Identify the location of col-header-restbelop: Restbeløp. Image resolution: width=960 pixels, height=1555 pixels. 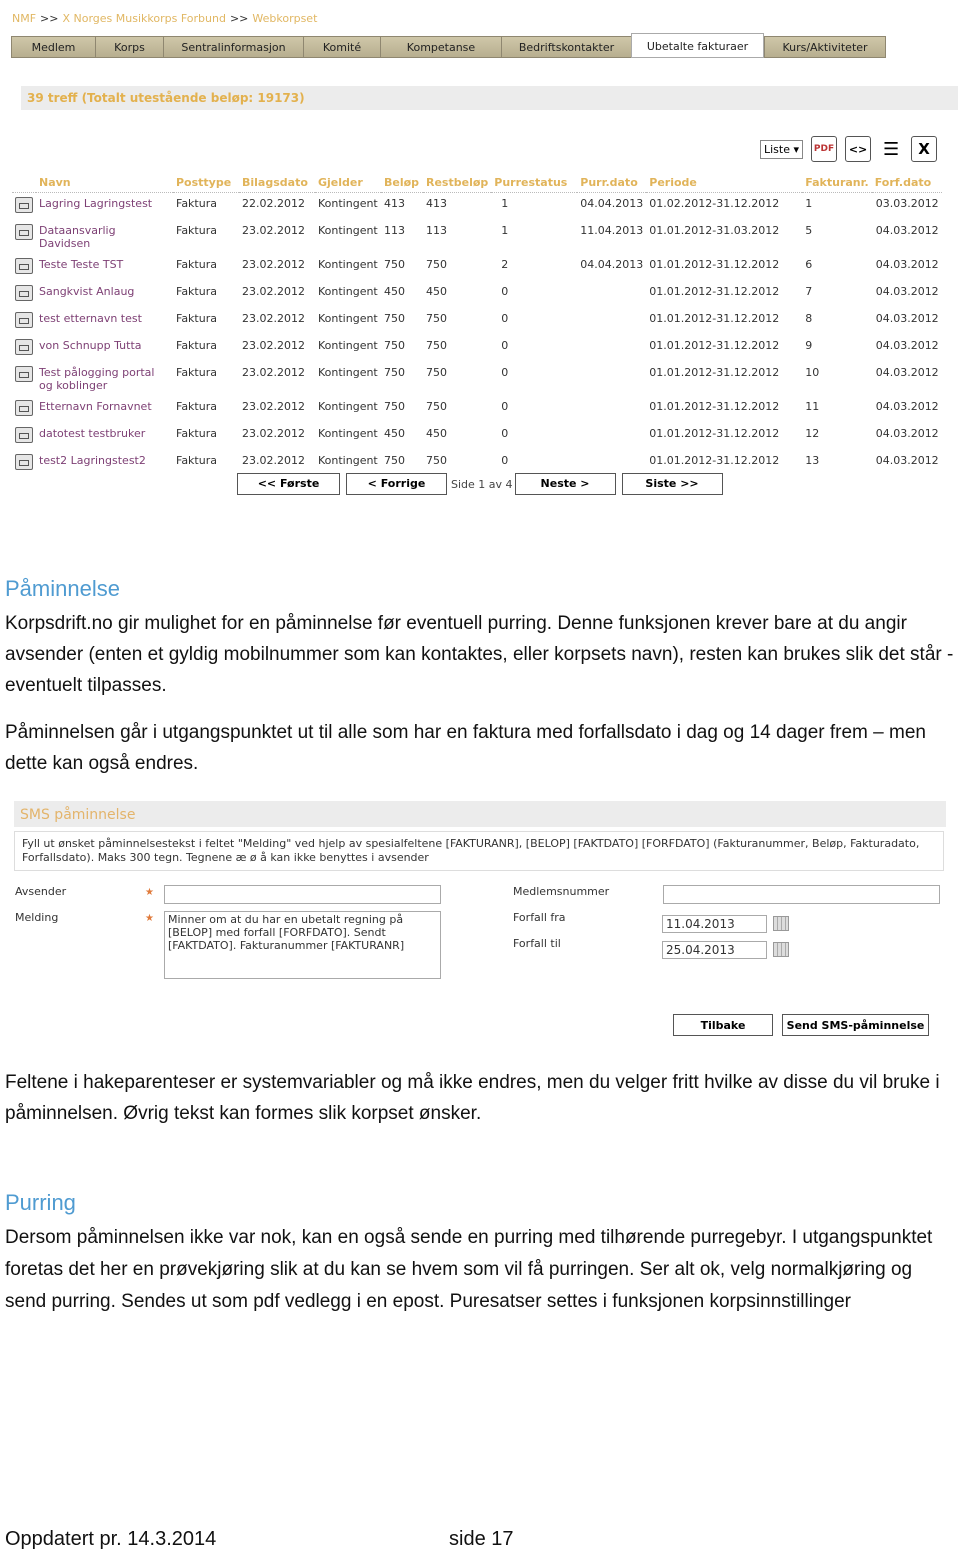
(457, 183).